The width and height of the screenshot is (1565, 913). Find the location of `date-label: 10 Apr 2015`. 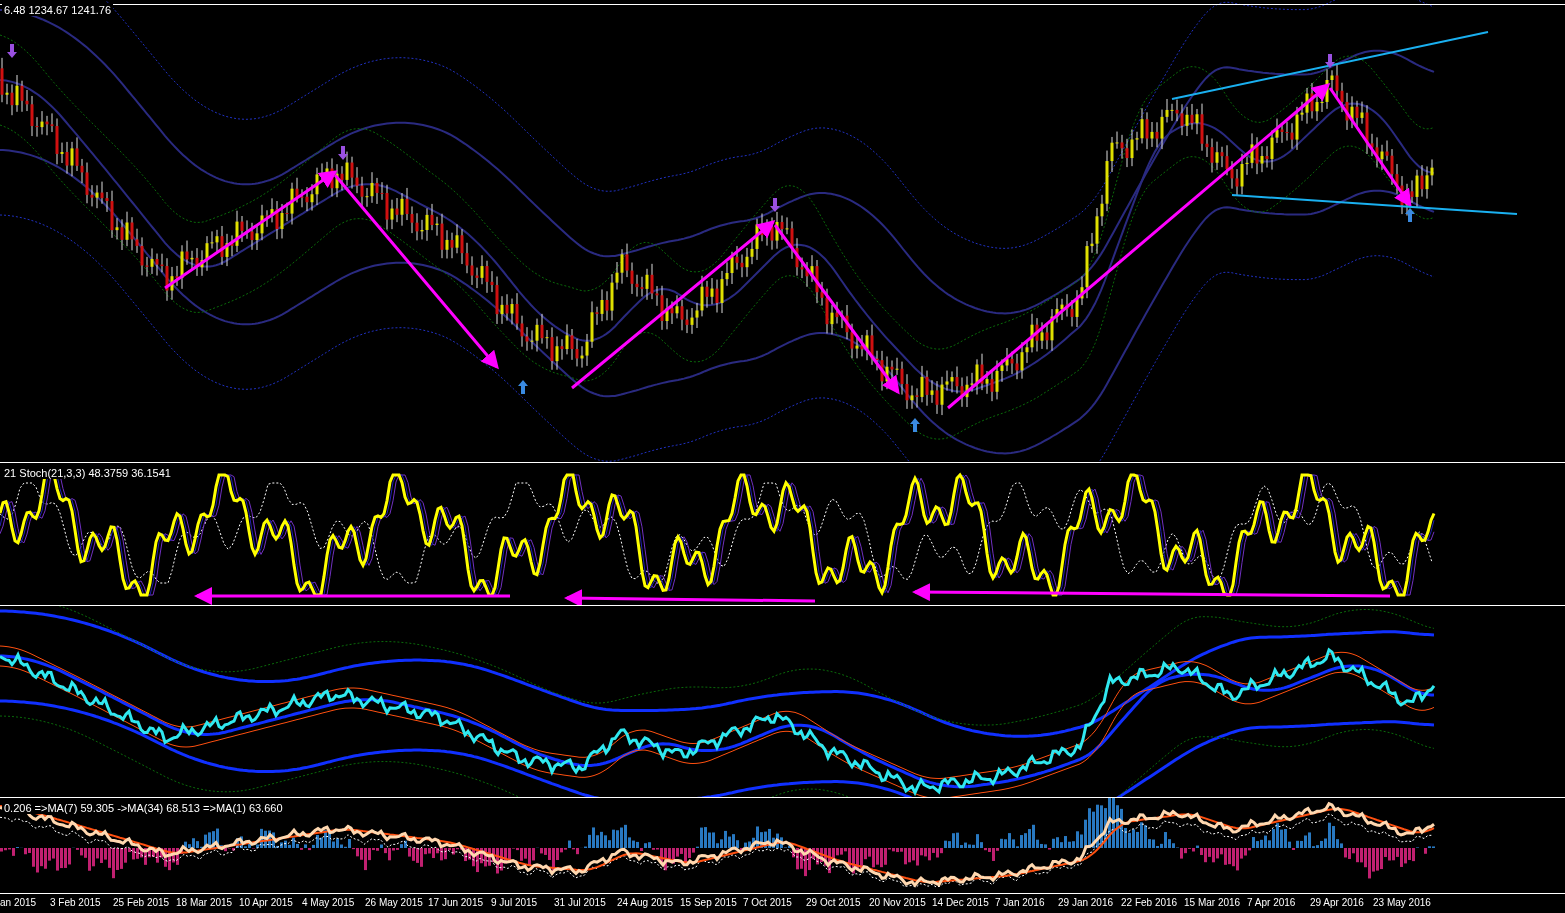

date-label: 10 Apr 2015 is located at coordinates (266, 903).